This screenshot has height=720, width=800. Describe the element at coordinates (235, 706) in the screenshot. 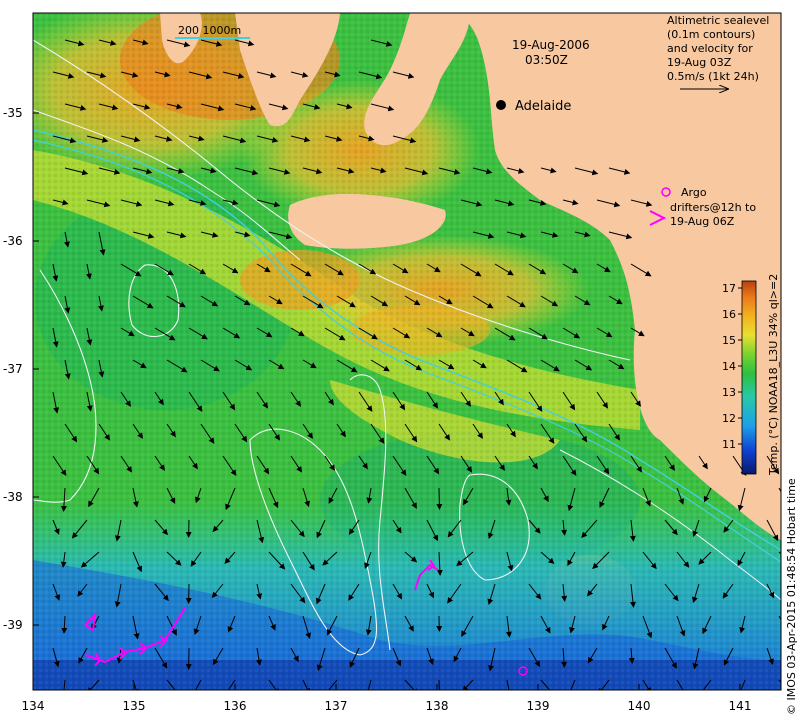

I see `x-tick-label: 136` at that location.